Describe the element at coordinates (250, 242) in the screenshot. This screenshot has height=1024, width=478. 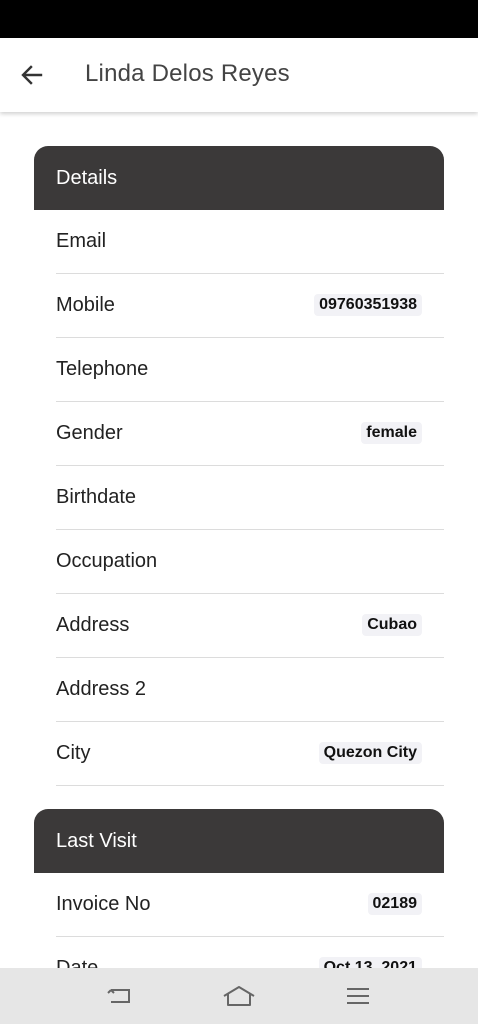
I see `detail-row-email: Email` at that location.